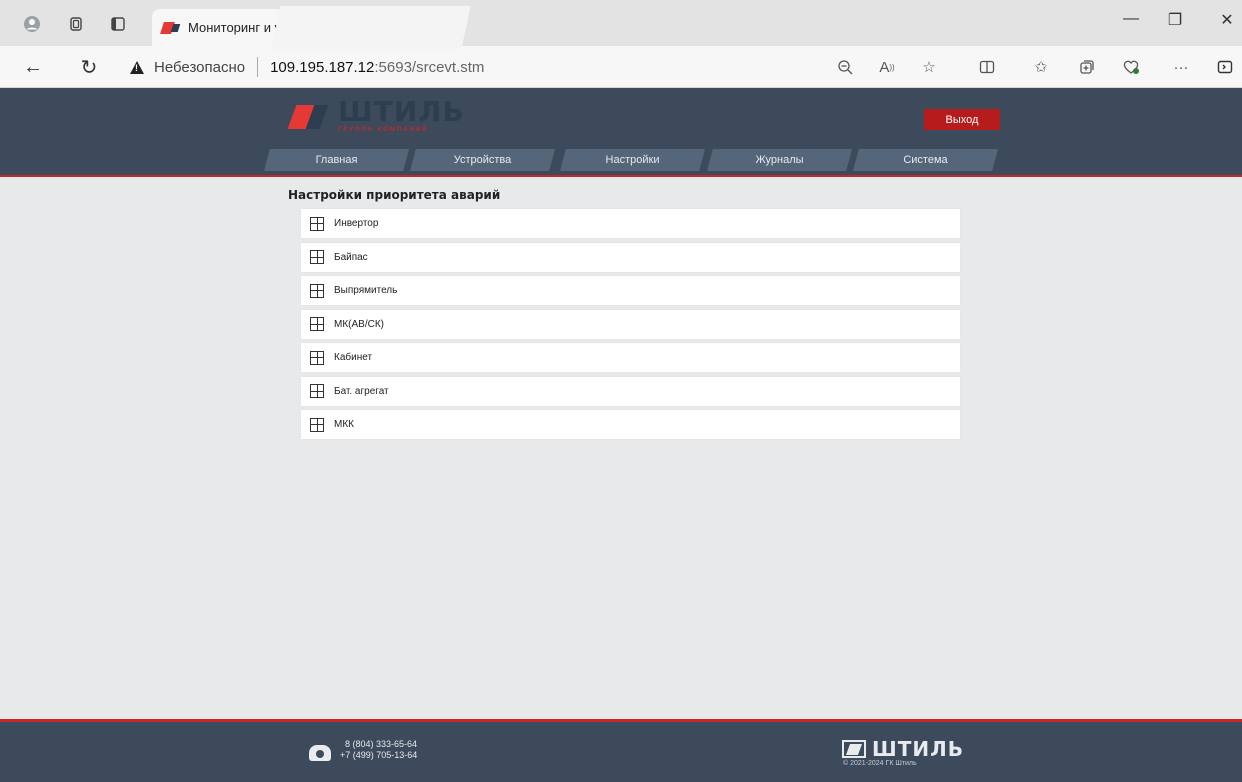 This screenshot has width=1242, height=782. I want to click on split-screen-icon, so click(987, 67).